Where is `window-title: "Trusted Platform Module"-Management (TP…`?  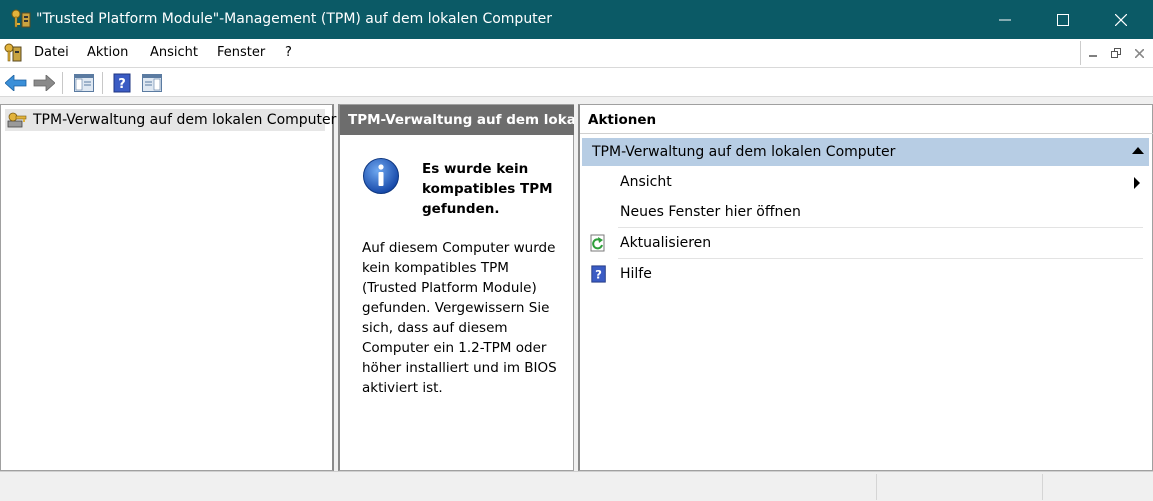
window-title: "Trusted Platform Module"-Management (TP… is located at coordinates (294, 19).